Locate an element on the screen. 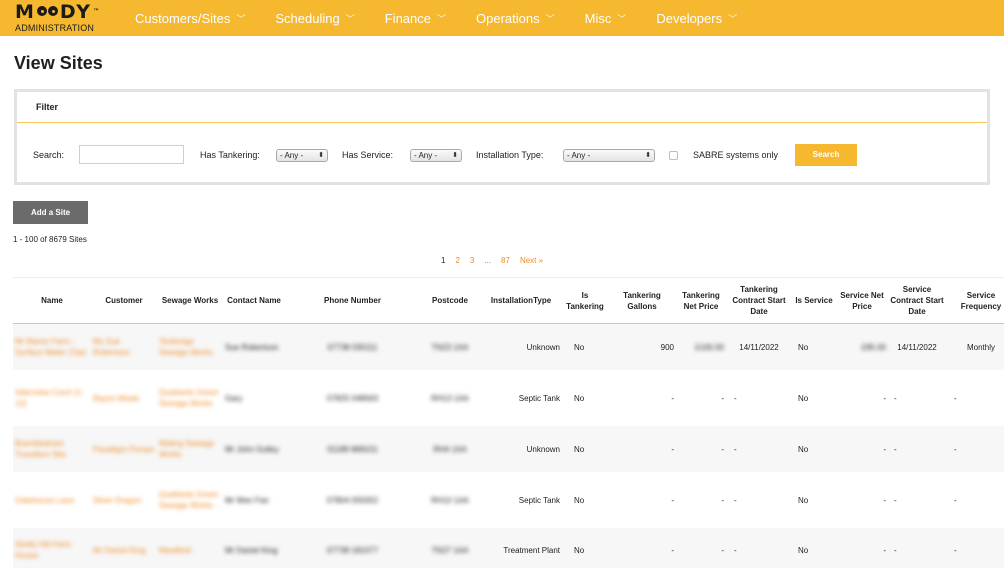 The width and height of the screenshot is (1004, 568). nav-label: Misc is located at coordinates (598, 18).